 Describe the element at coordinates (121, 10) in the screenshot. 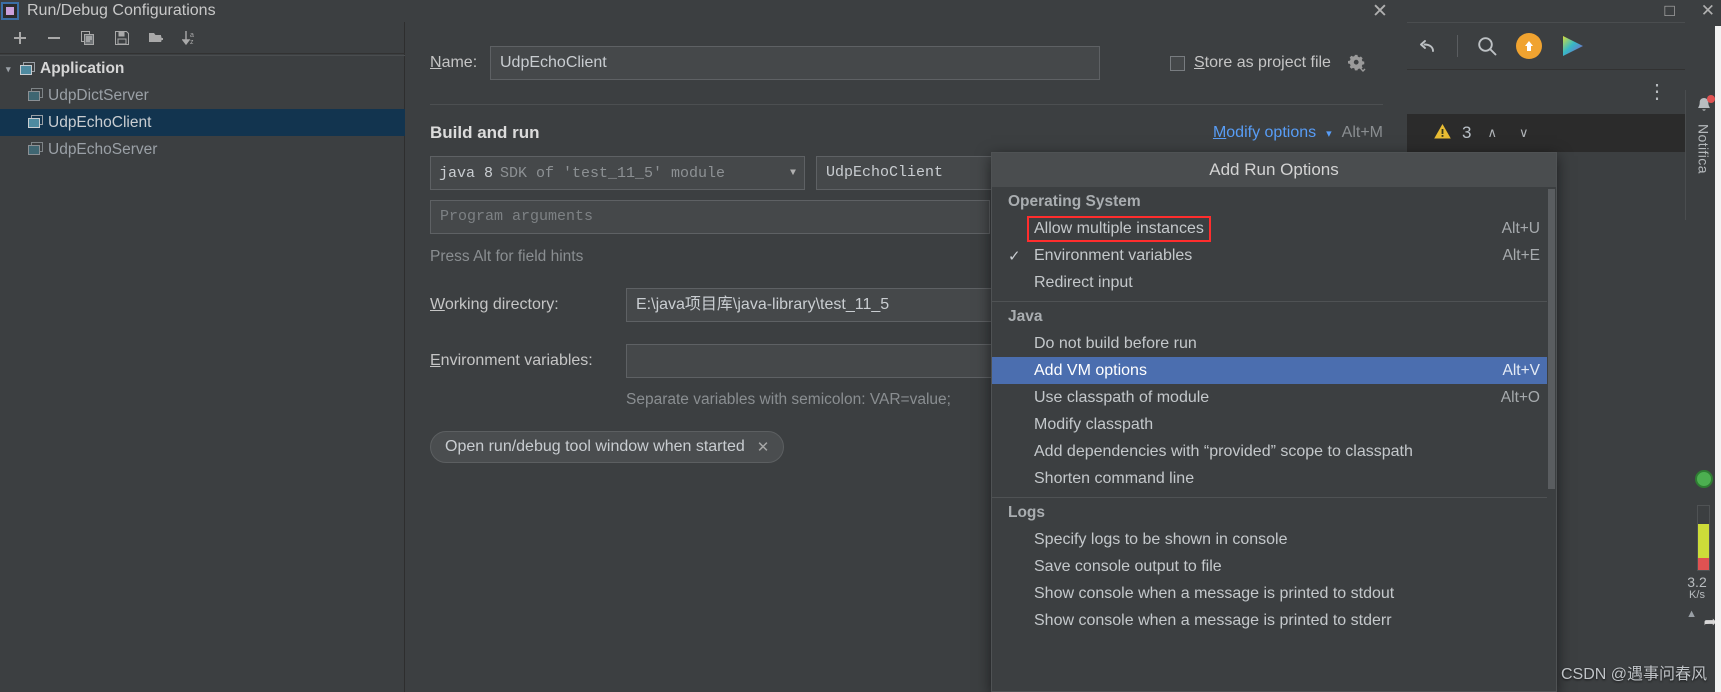

I see `page-title: Run/Debug Configurations` at that location.